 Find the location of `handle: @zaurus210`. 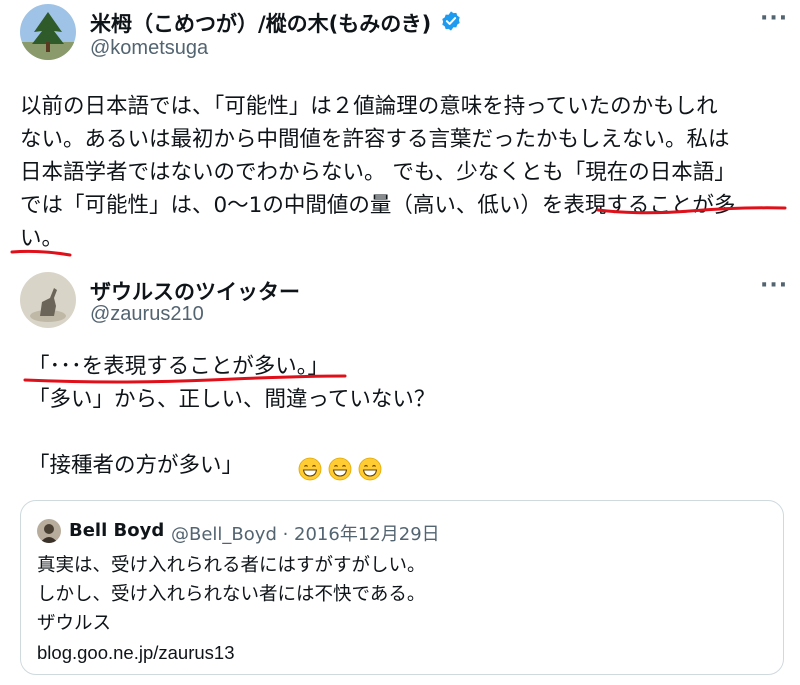

handle: @zaurus210 is located at coordinates (147, 314).